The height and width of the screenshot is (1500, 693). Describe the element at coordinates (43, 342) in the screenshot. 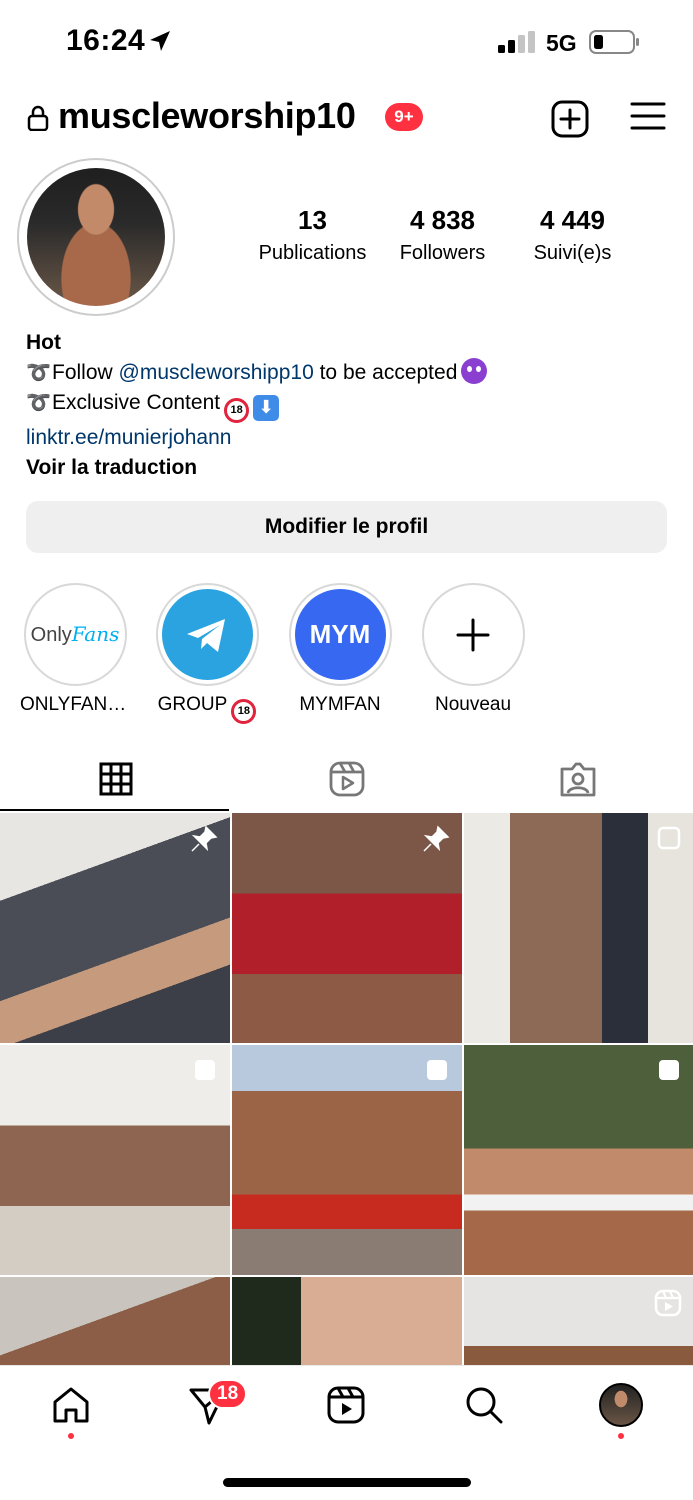

I see `bio-name: Hot` at that location.